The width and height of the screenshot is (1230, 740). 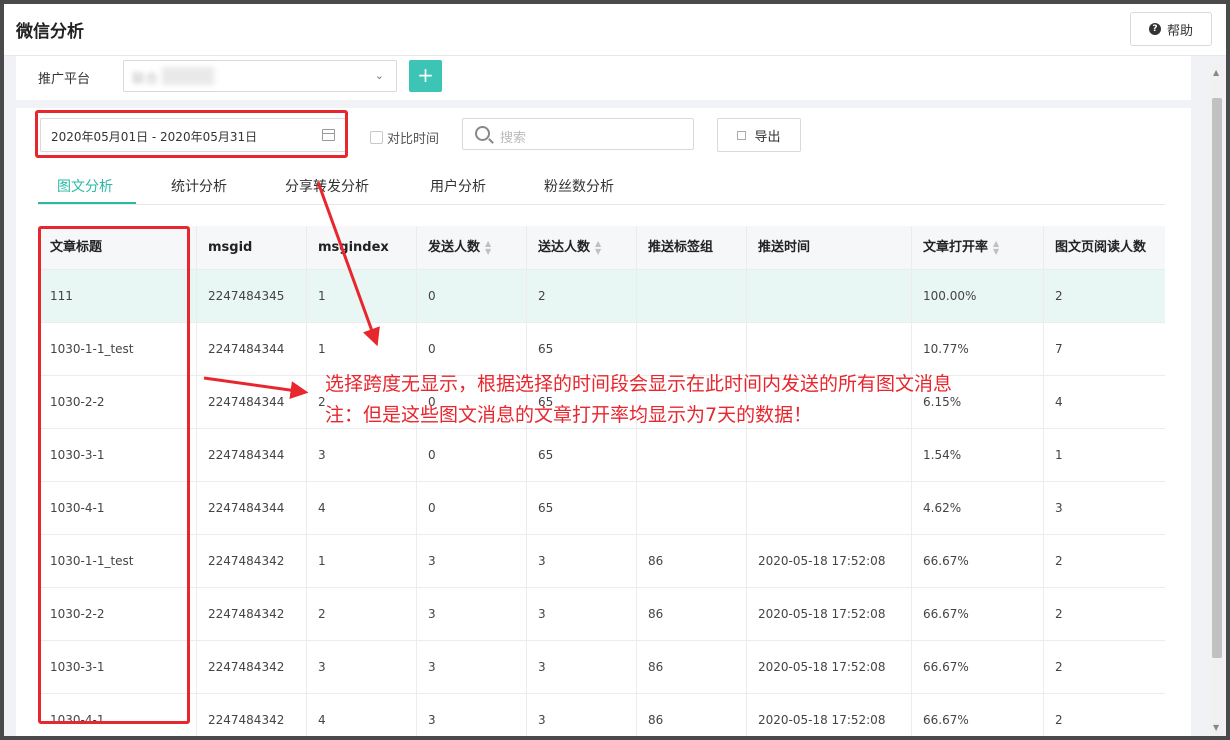 What do you see at coordinates (639, 384) in the screenshot?
I see `annotation-line-1: 选择跨度无显示，根据选择的时间段会显示在此时间内发送的所有图文消息` at bounding box center [639, 384].